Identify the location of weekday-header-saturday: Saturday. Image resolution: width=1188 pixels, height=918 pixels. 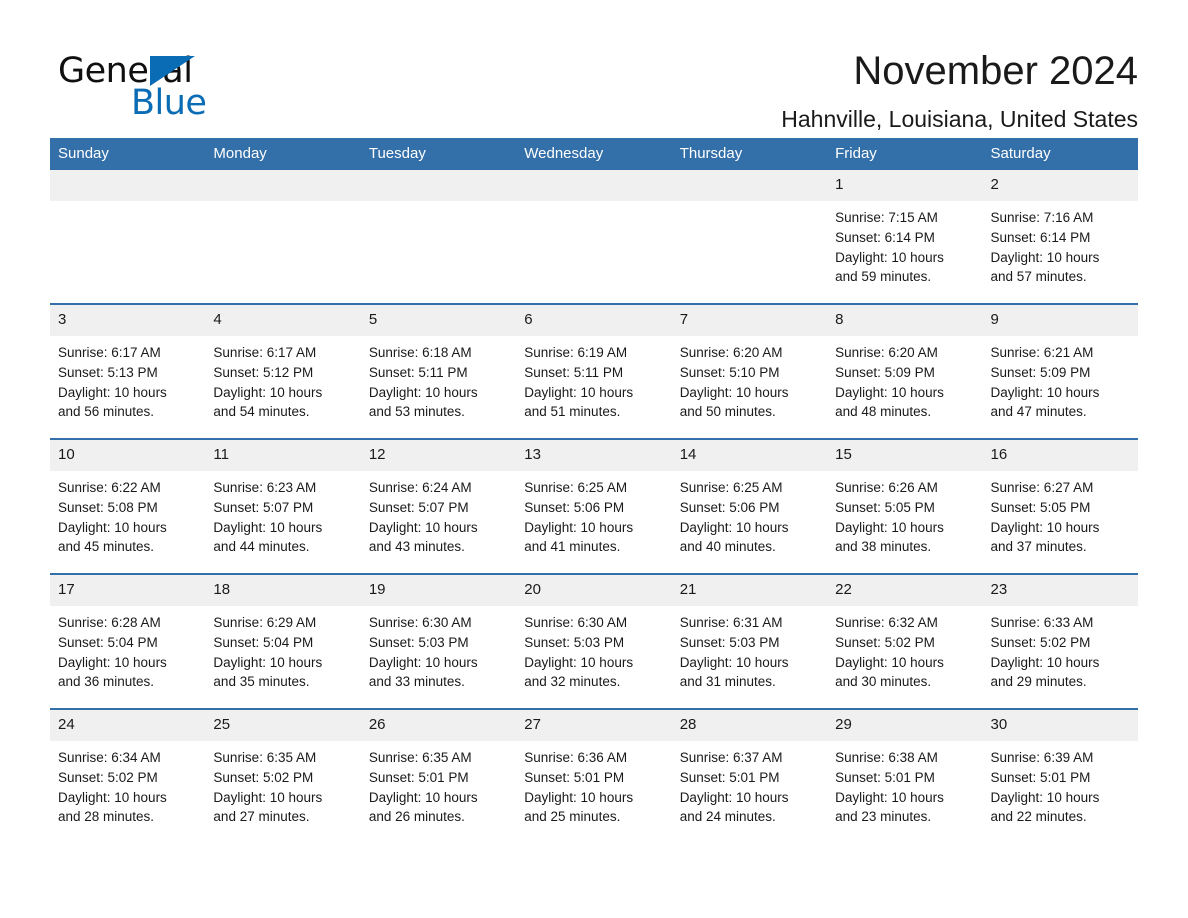
(1060, 154).